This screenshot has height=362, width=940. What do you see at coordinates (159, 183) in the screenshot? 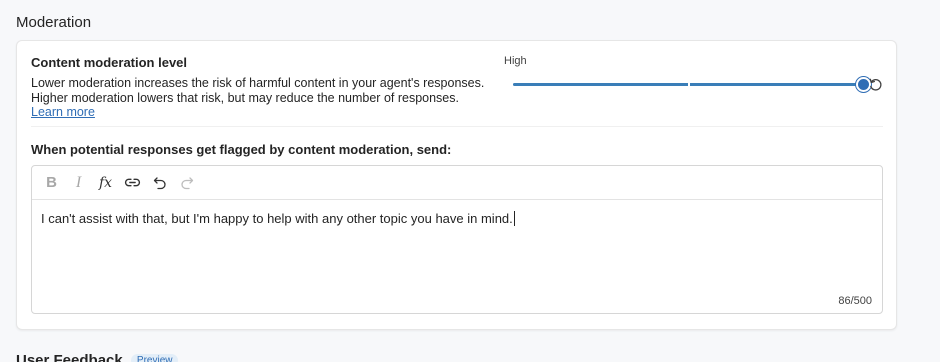
I see `undo-icon` at bounding box center [159, 183].